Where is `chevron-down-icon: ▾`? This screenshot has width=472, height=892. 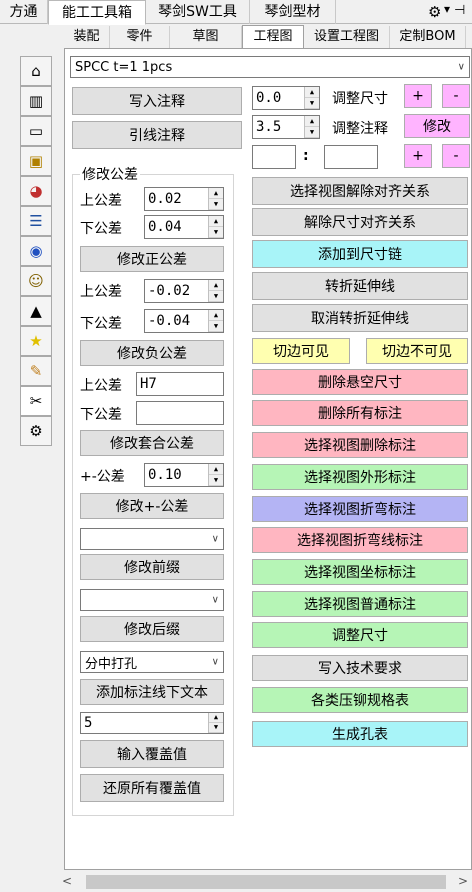 chevron-down-icon: ▾ is located at coordinates (447, 9).